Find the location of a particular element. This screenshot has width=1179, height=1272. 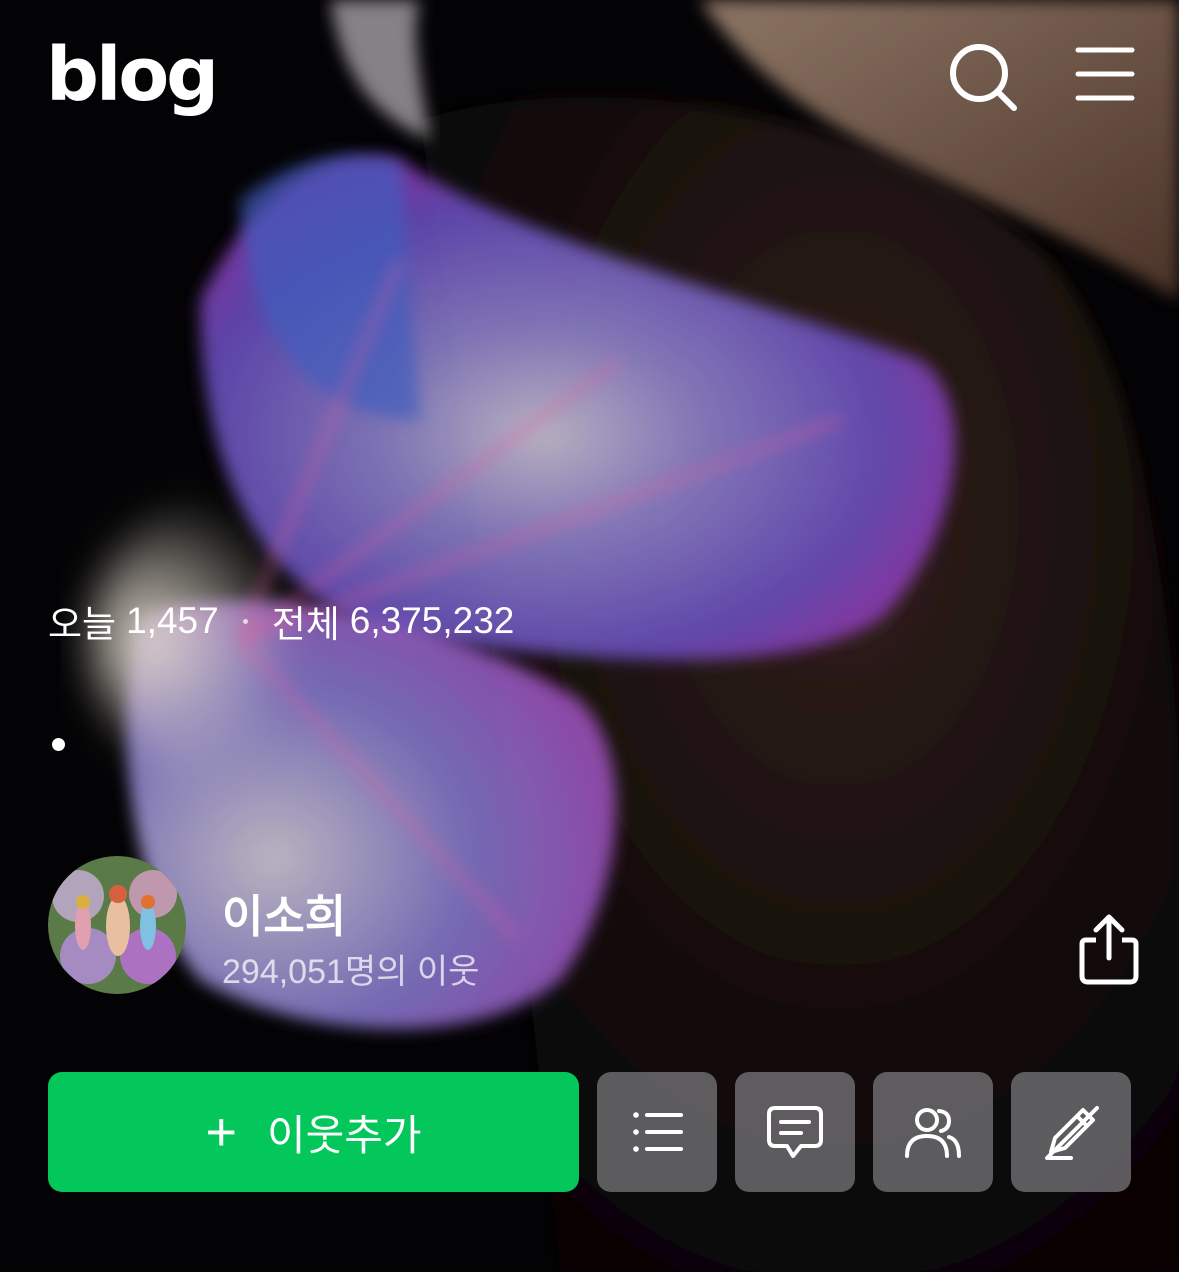

top-bar: blog is located at coordinates (589, 75).